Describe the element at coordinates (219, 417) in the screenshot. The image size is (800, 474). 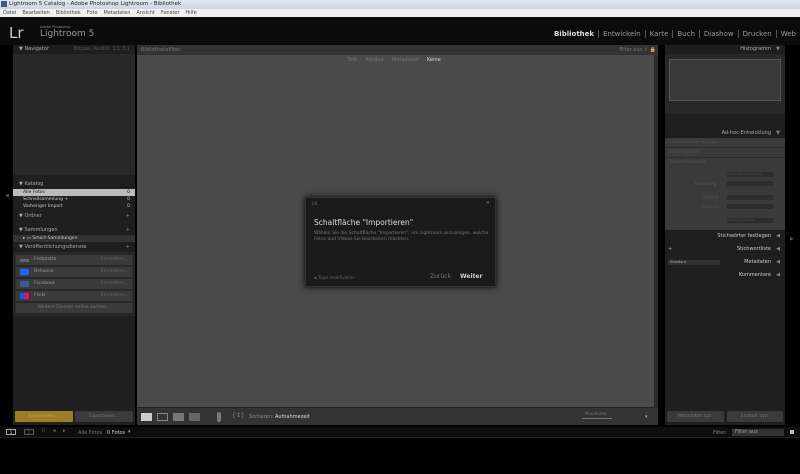
I see `spray-can-icon` at that location.